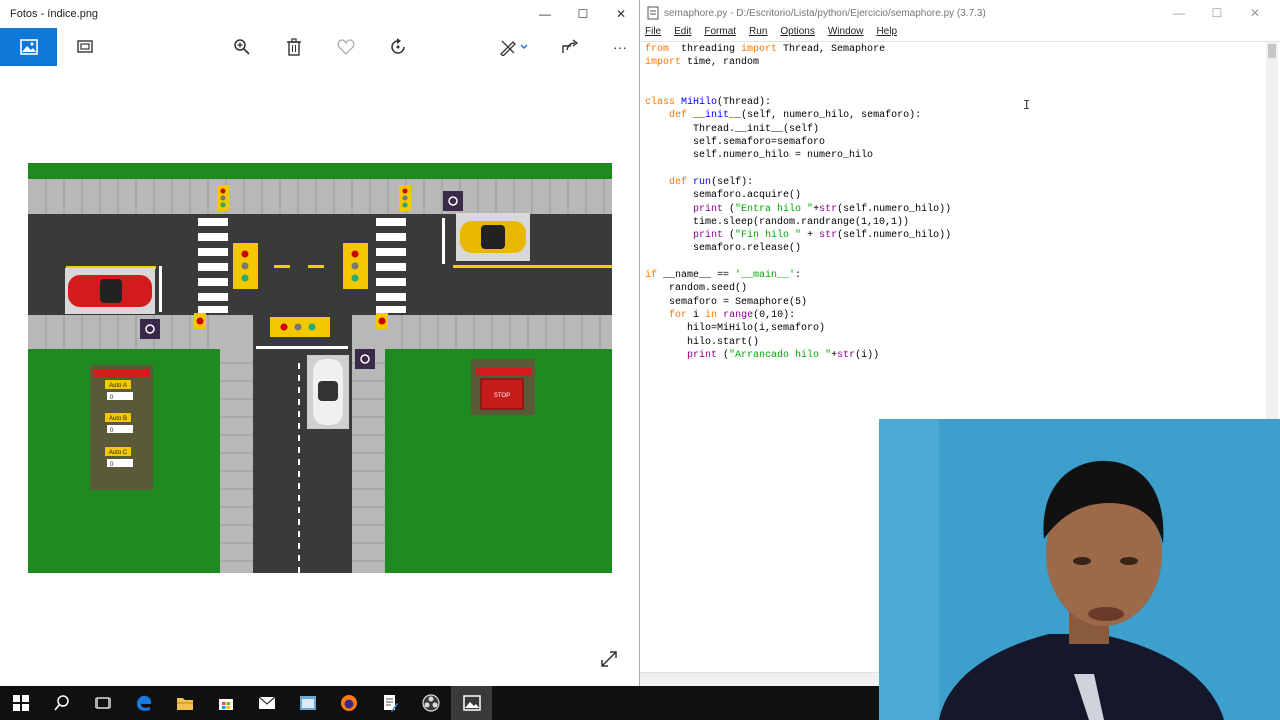 The image size is (1280, 720). I want to click on trash-icon, so click(294, 47).